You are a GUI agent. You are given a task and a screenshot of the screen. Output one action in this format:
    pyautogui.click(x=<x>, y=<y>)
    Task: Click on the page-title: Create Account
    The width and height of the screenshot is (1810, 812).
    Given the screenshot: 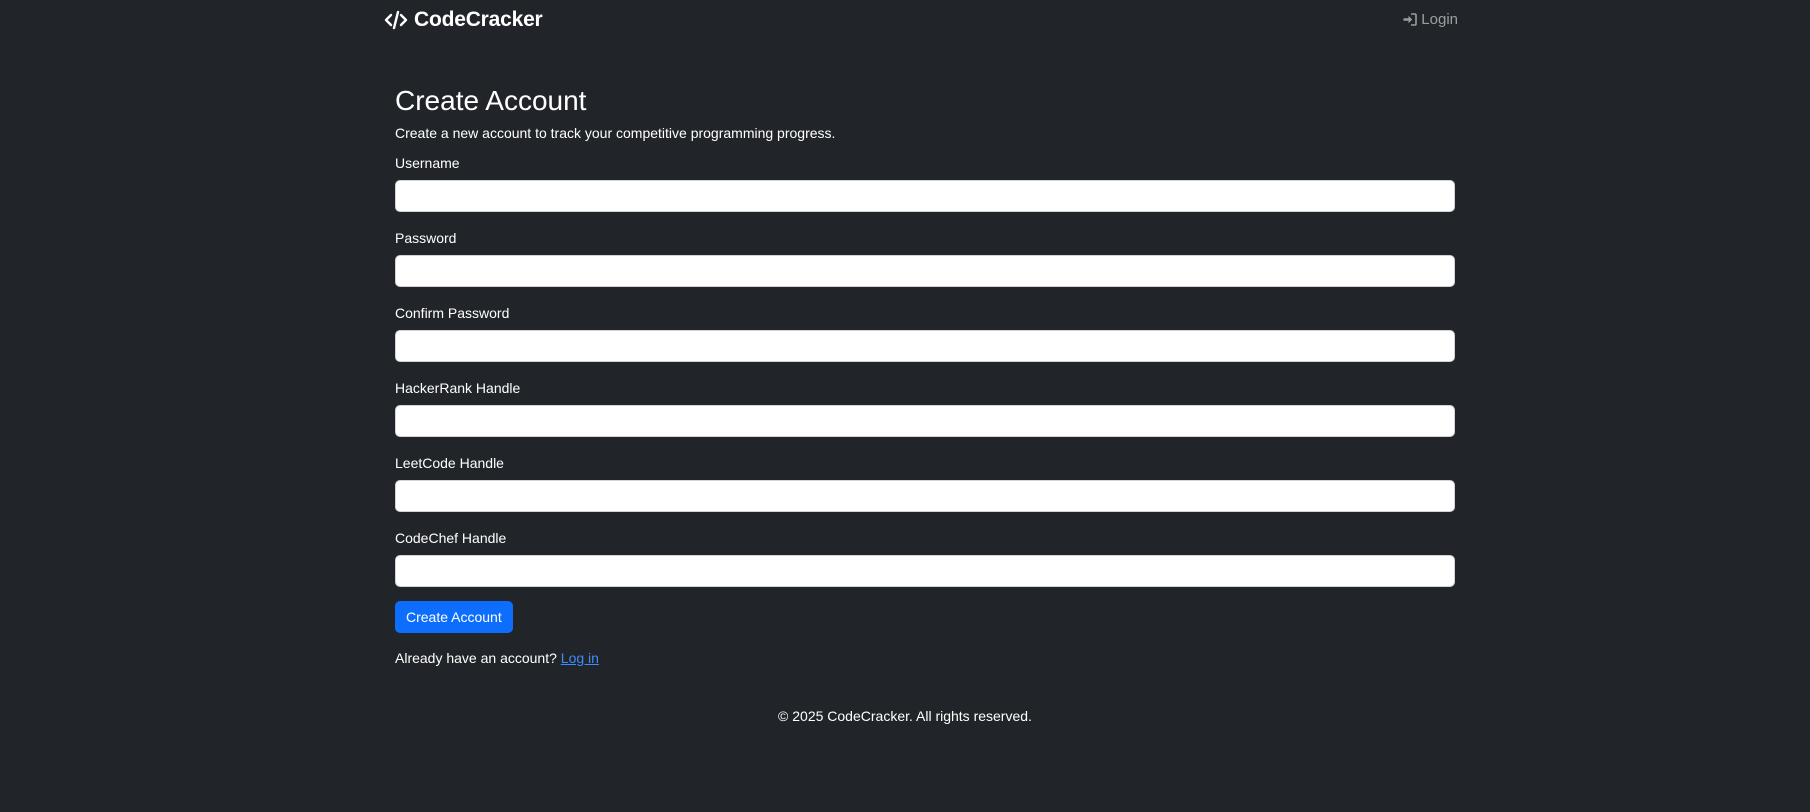 What is the action you would take?
    pyautogui.click(x=491, y=100)
    